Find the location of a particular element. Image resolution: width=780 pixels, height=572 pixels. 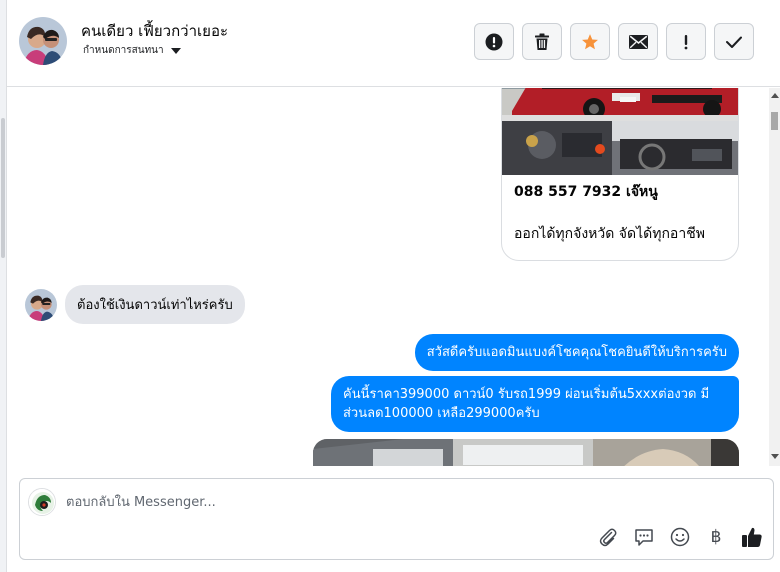

payment-button: ฿ is located at coordinates (716, 537).